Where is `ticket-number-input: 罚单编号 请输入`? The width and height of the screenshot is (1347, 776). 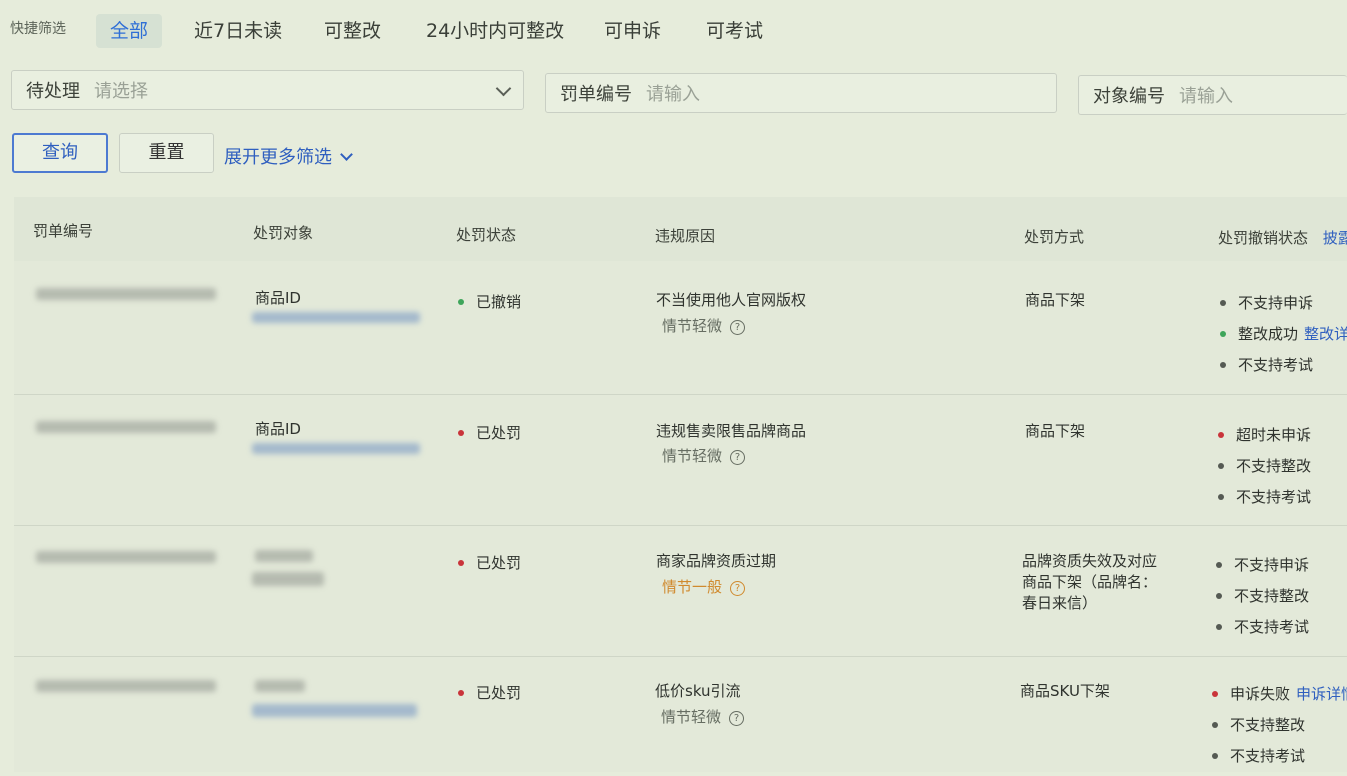
ticket-number-input: 罚单编号 请输入 is located at coordinates (801, 93).